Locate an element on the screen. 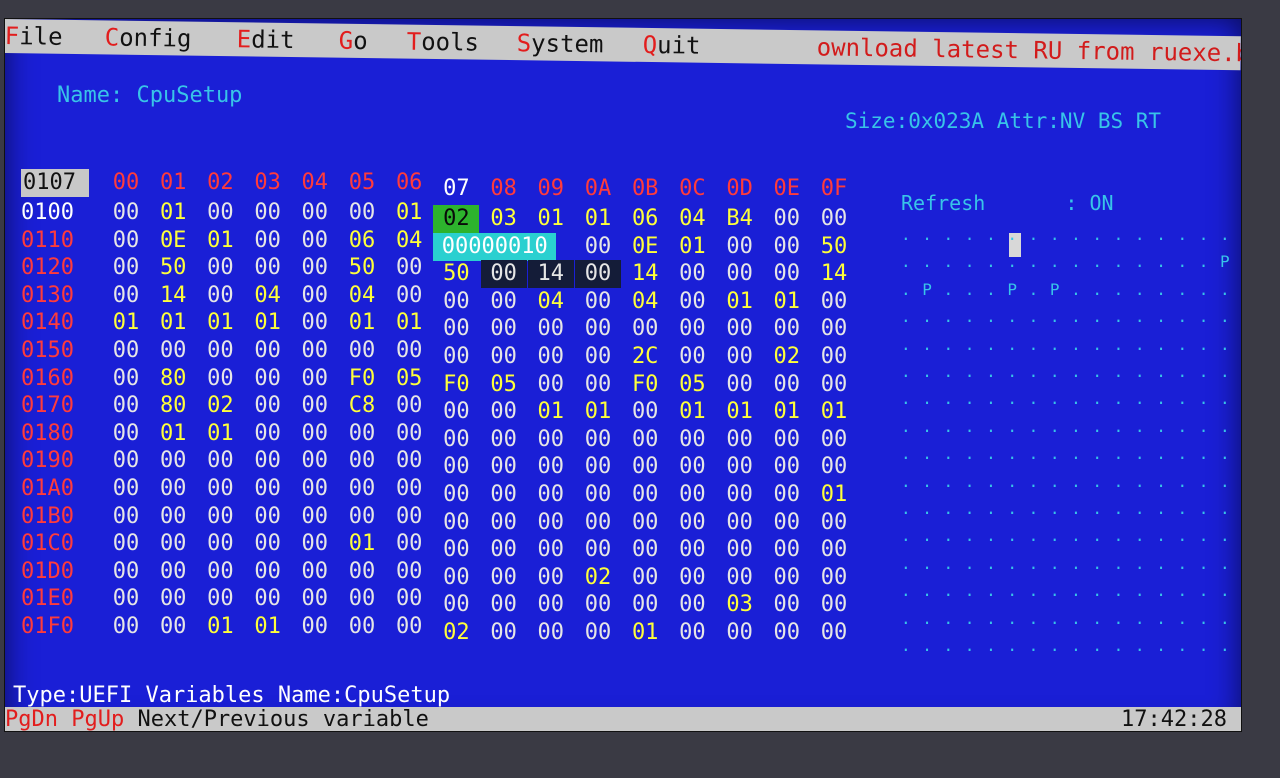  highlighted-dword: 00000010 is located at coordinates (495, 246).